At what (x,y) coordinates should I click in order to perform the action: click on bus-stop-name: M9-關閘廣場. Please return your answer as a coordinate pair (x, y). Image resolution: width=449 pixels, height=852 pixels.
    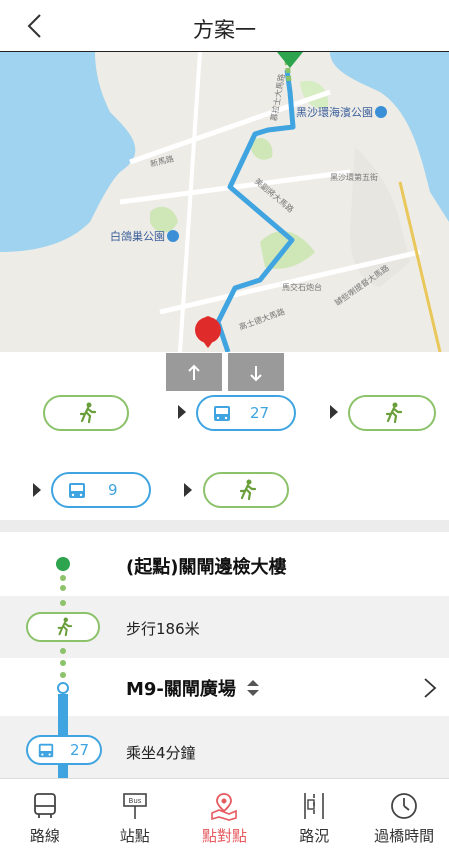
    Looking at the image, I should click on (181, 689).